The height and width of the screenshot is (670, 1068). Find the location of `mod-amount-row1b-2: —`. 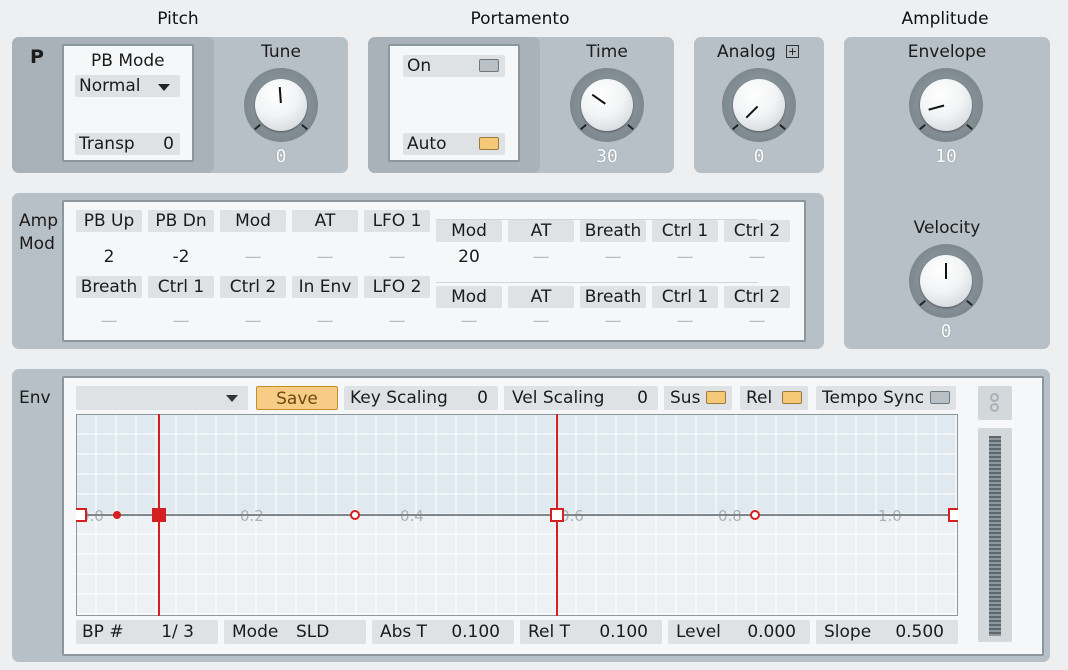

mod-amount-row1b-2: — is located at coordinates (613, 257).